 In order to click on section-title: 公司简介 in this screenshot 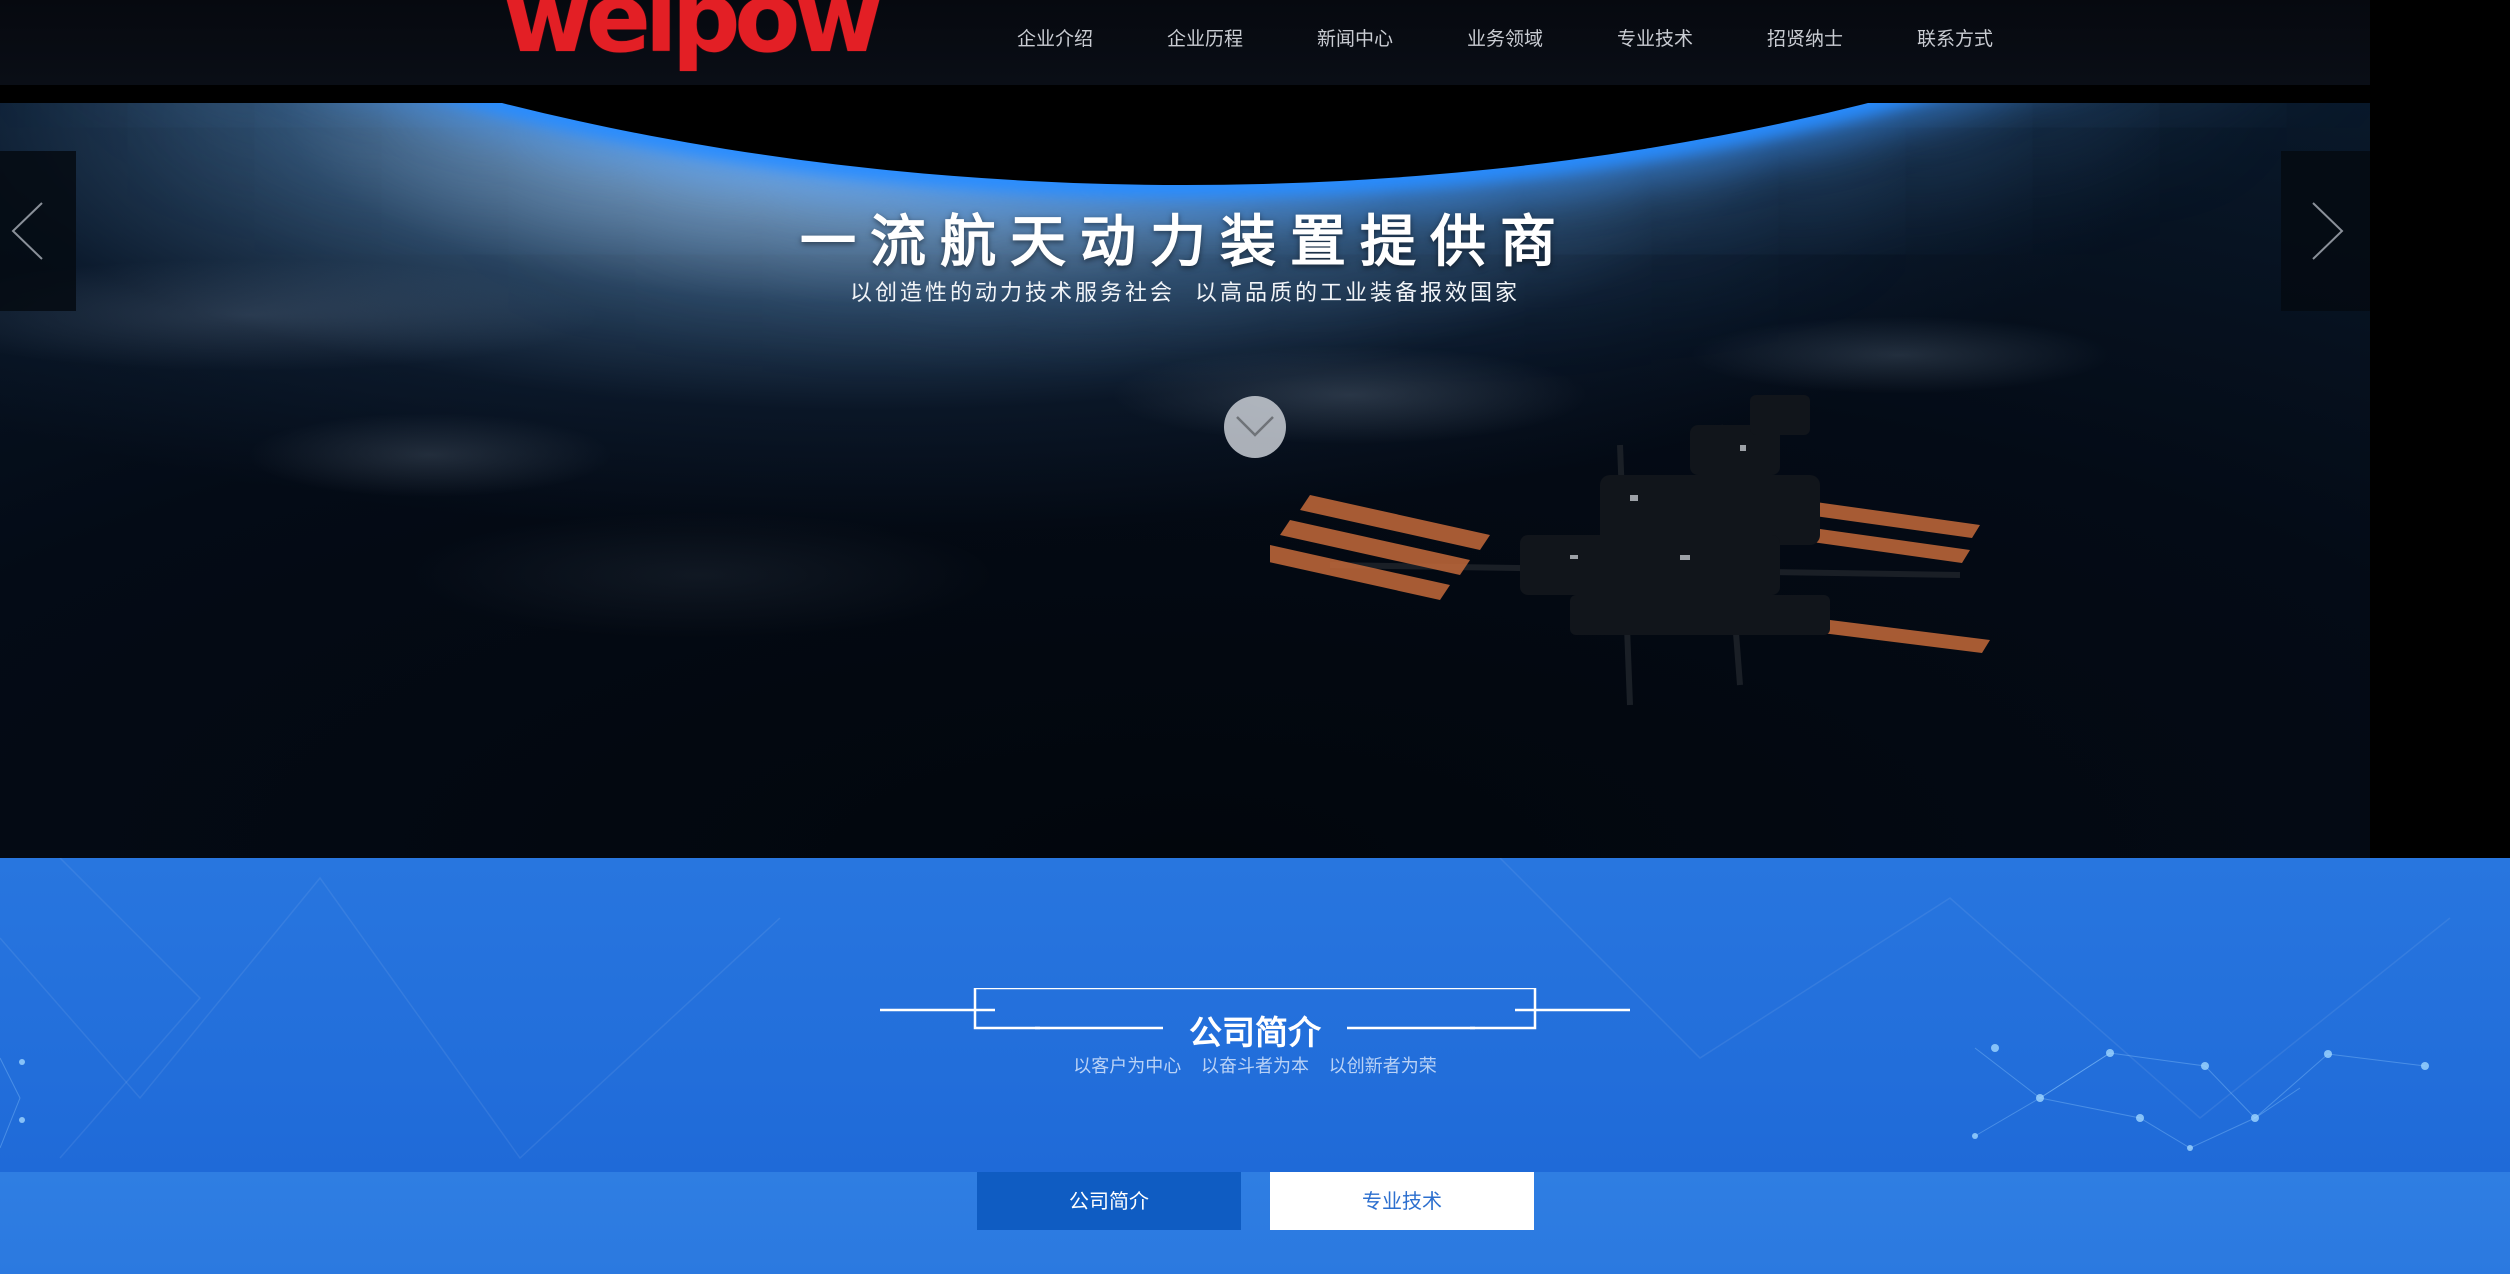, I will do `click(1255, 1032)`.